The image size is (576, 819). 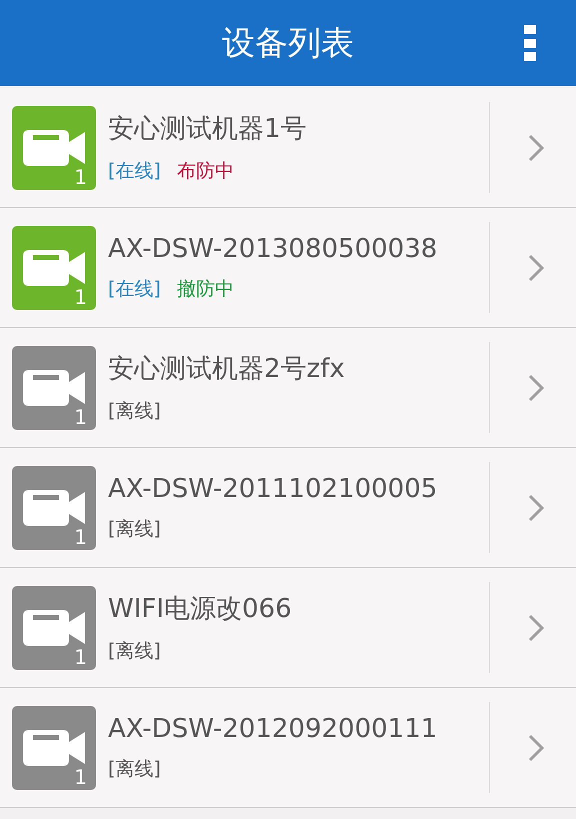 What do you see at coordinates (205, 289) in the screenshot?
I see `arm-status: 撤防中` at bounding box center [205, 289].